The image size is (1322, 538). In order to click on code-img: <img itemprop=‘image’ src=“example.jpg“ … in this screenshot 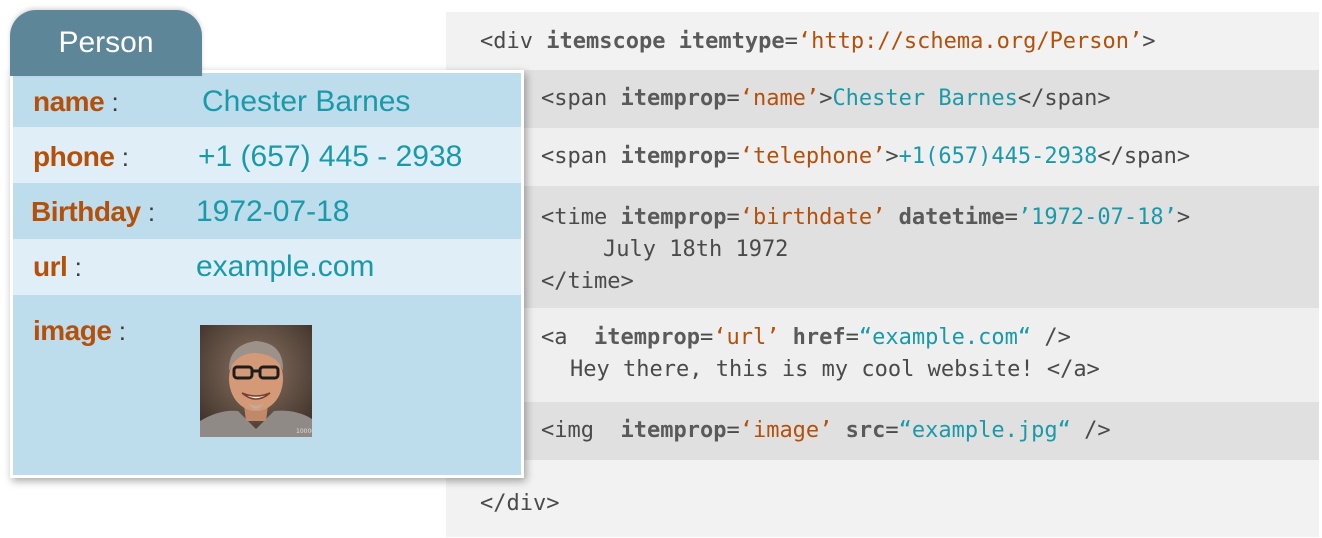, I will do `click(826, 430)`.